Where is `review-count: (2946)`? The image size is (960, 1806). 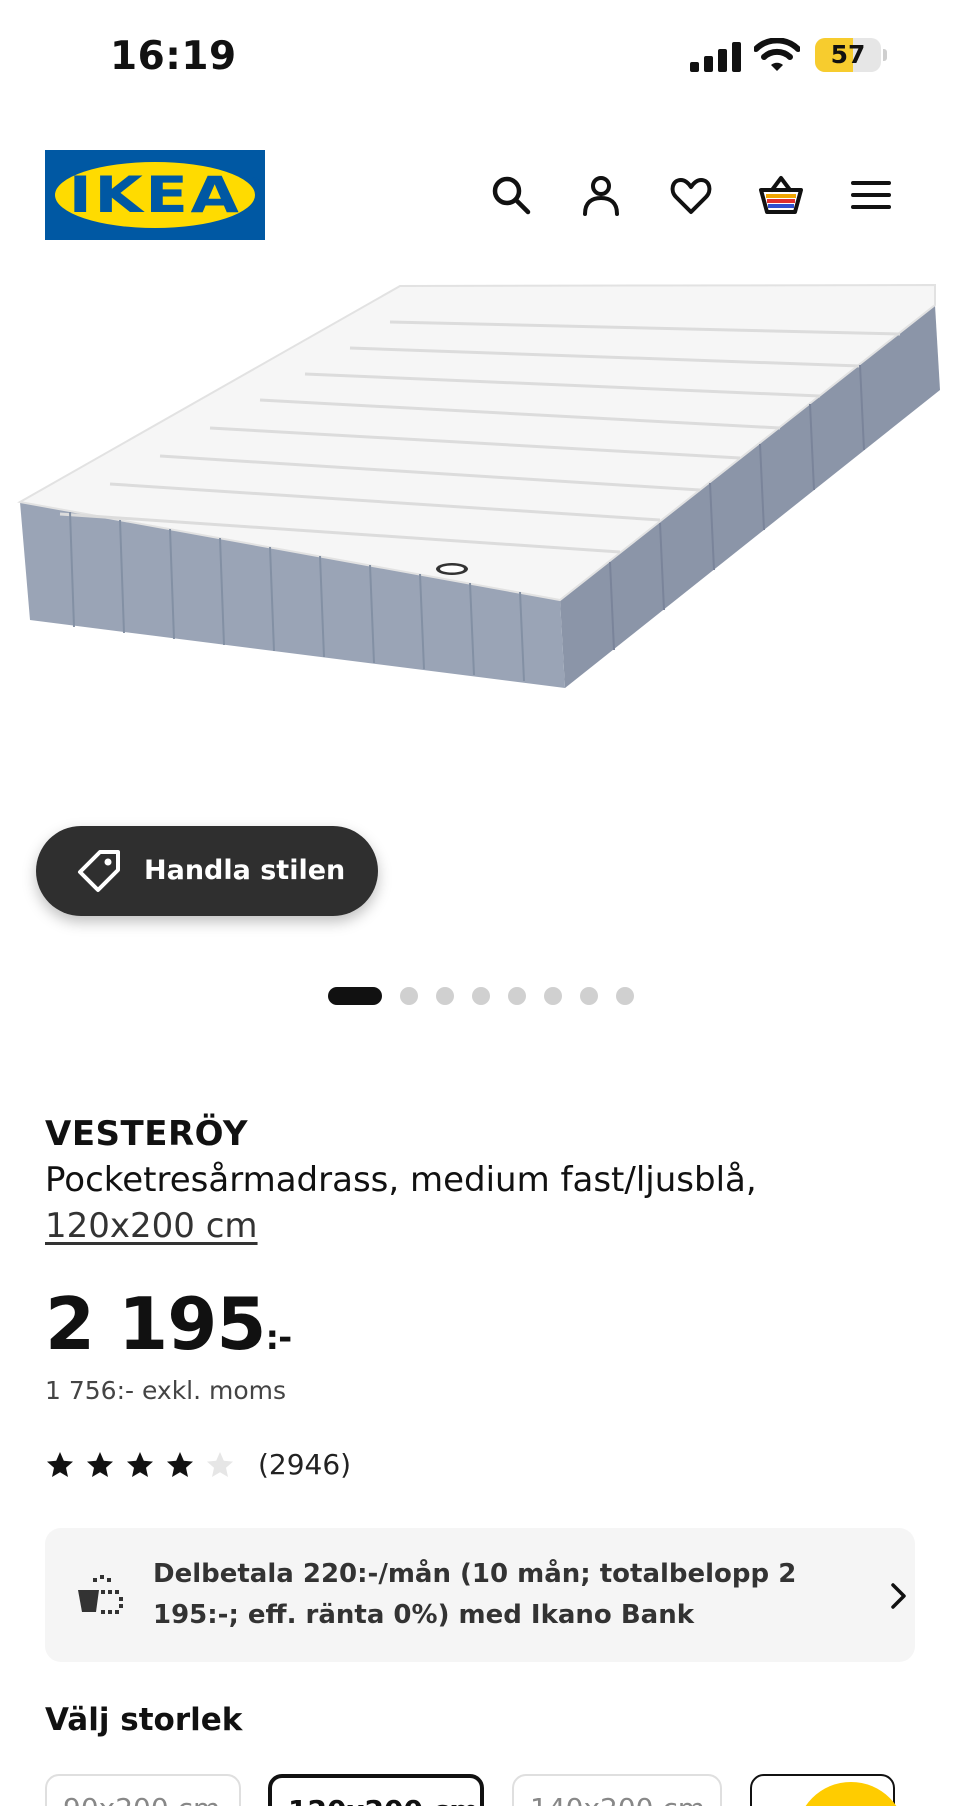
review-count: (2946) is located at coordinates (304, 1464).